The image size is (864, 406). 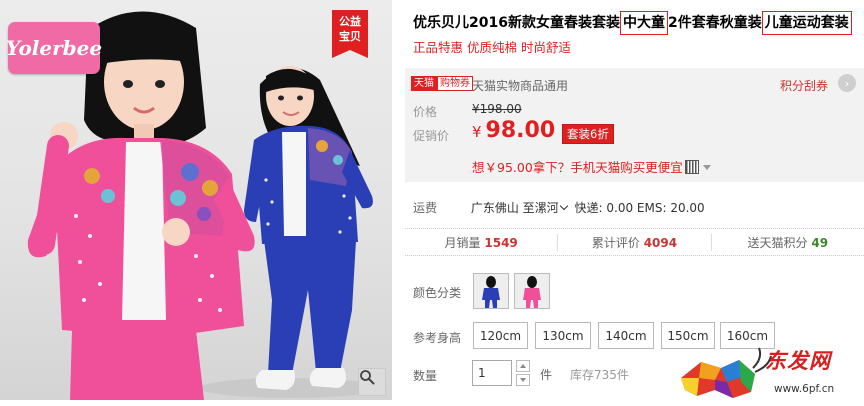 I want to click on stat-label: 月销量, so click(x=462, y=242).